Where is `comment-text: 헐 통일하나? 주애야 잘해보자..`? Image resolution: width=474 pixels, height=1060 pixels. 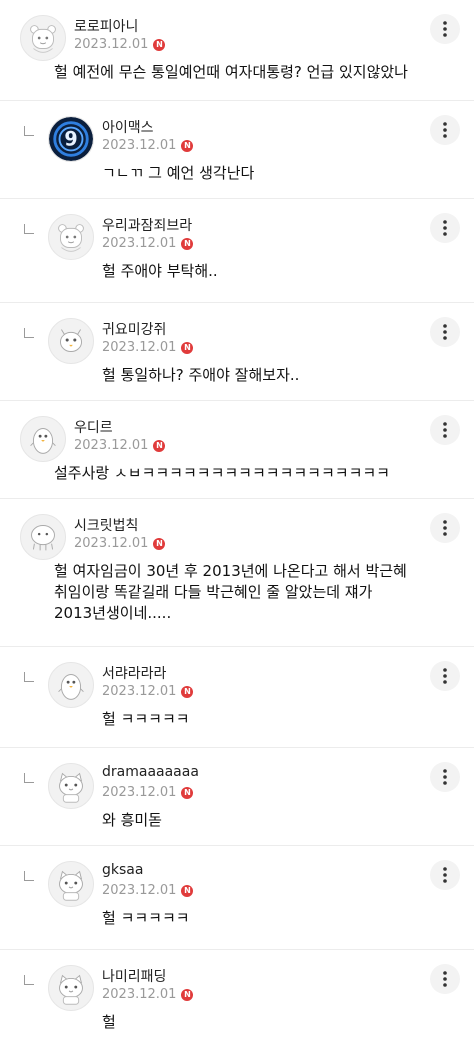 comment-text: 헐 통일하나? 주애야 잘해보자.. is located at coordinates (200, 375).